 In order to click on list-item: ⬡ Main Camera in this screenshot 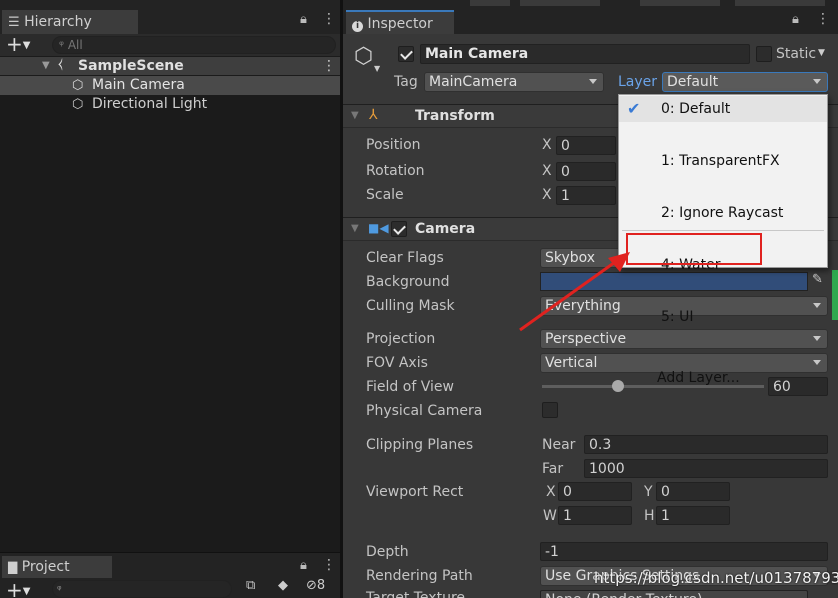, I will do `click(170, 85)`.